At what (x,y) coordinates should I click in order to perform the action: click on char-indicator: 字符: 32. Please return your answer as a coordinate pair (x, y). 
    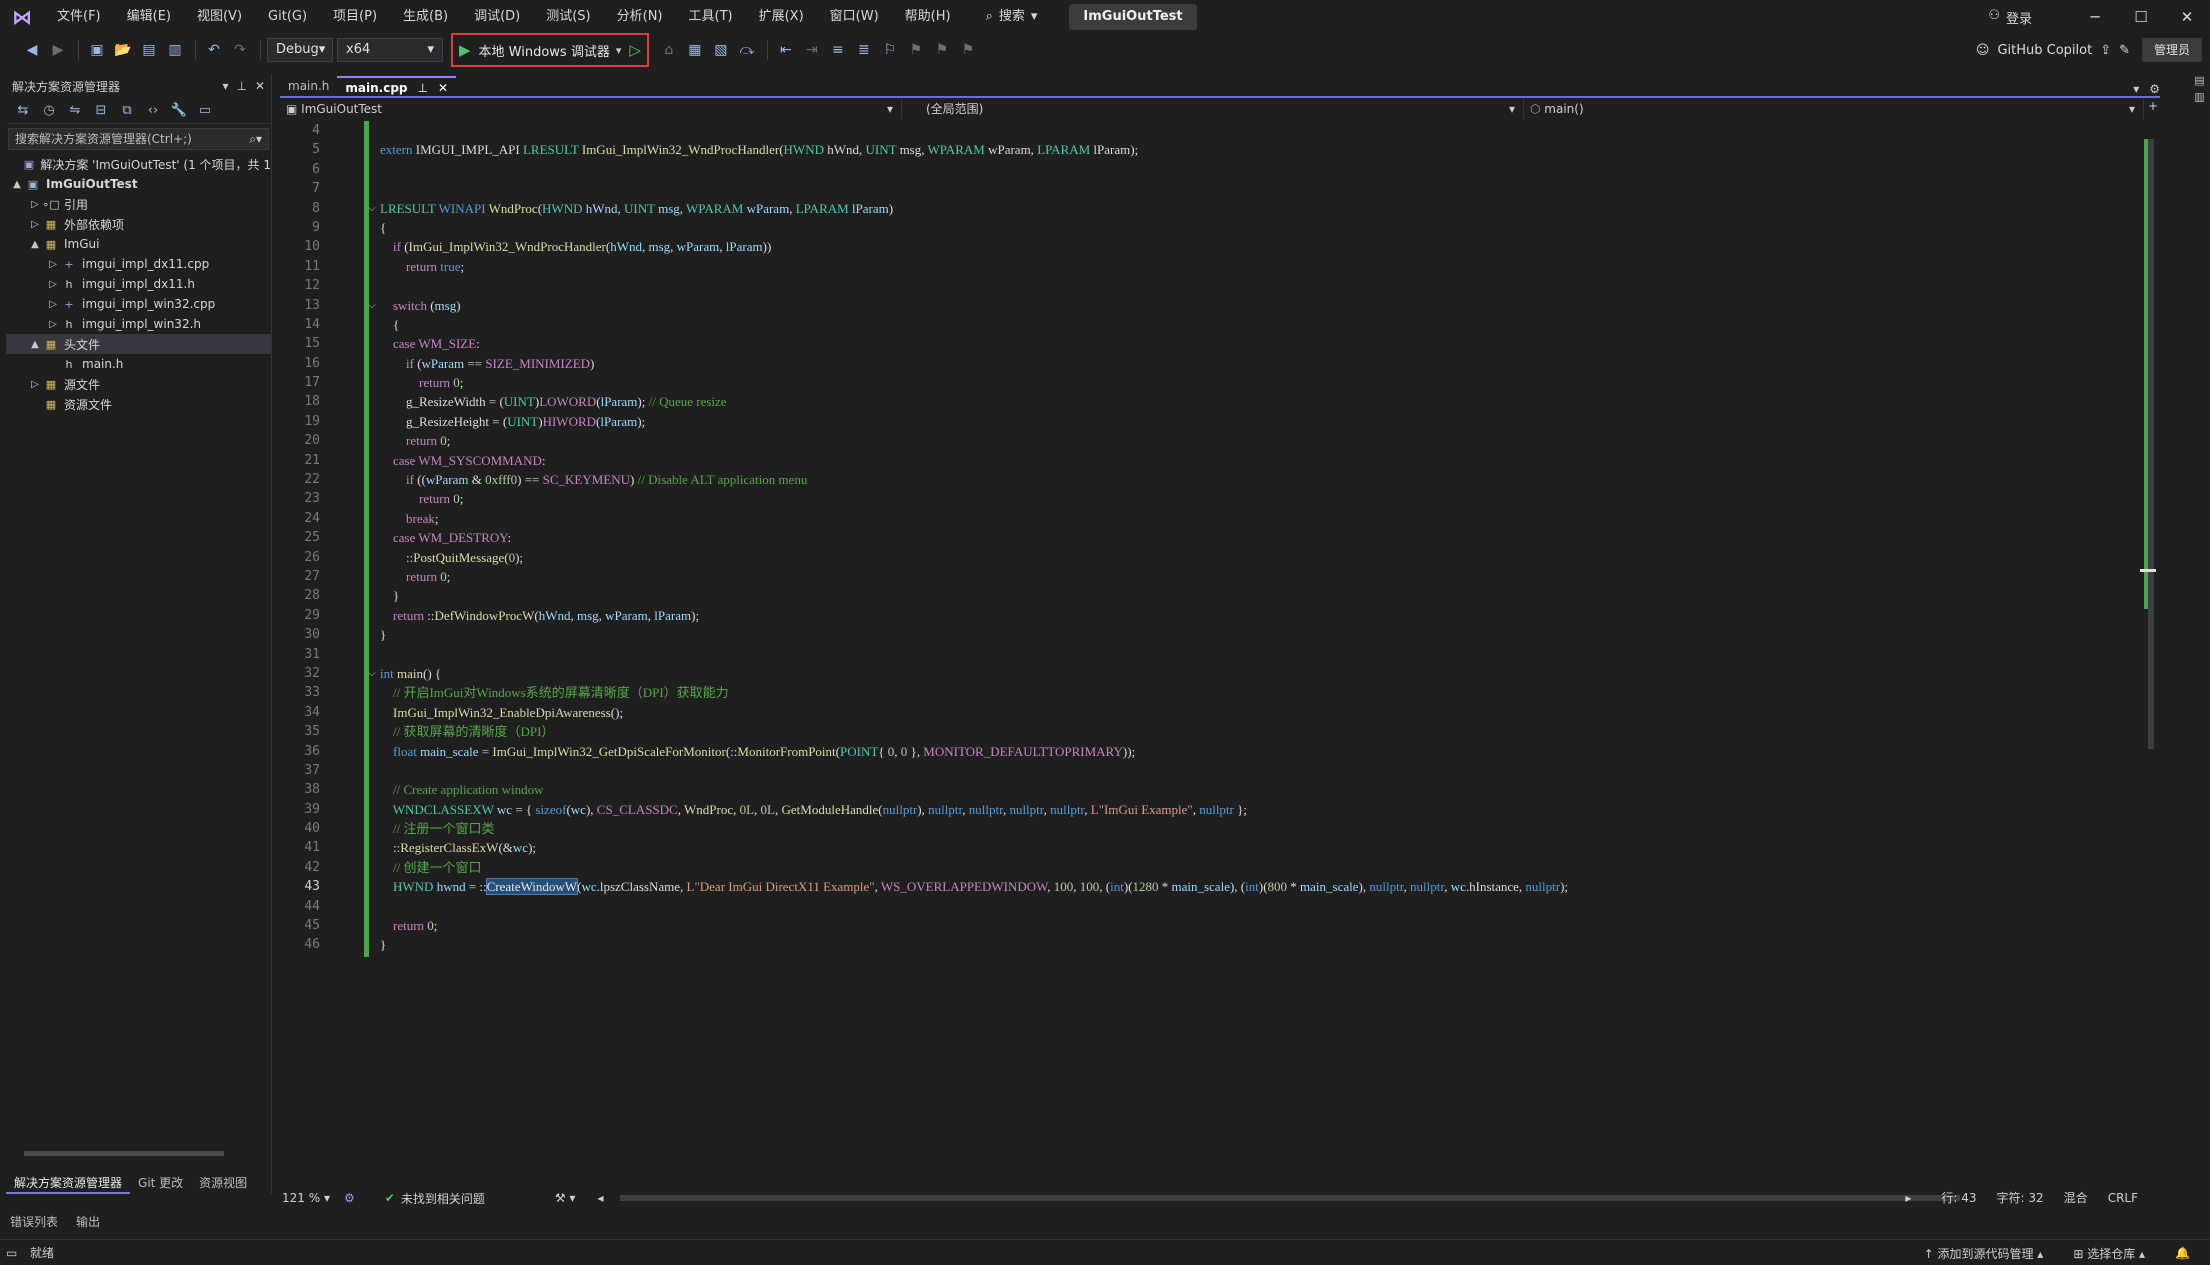
    Looking at the image, I should click on (2020, 1198).